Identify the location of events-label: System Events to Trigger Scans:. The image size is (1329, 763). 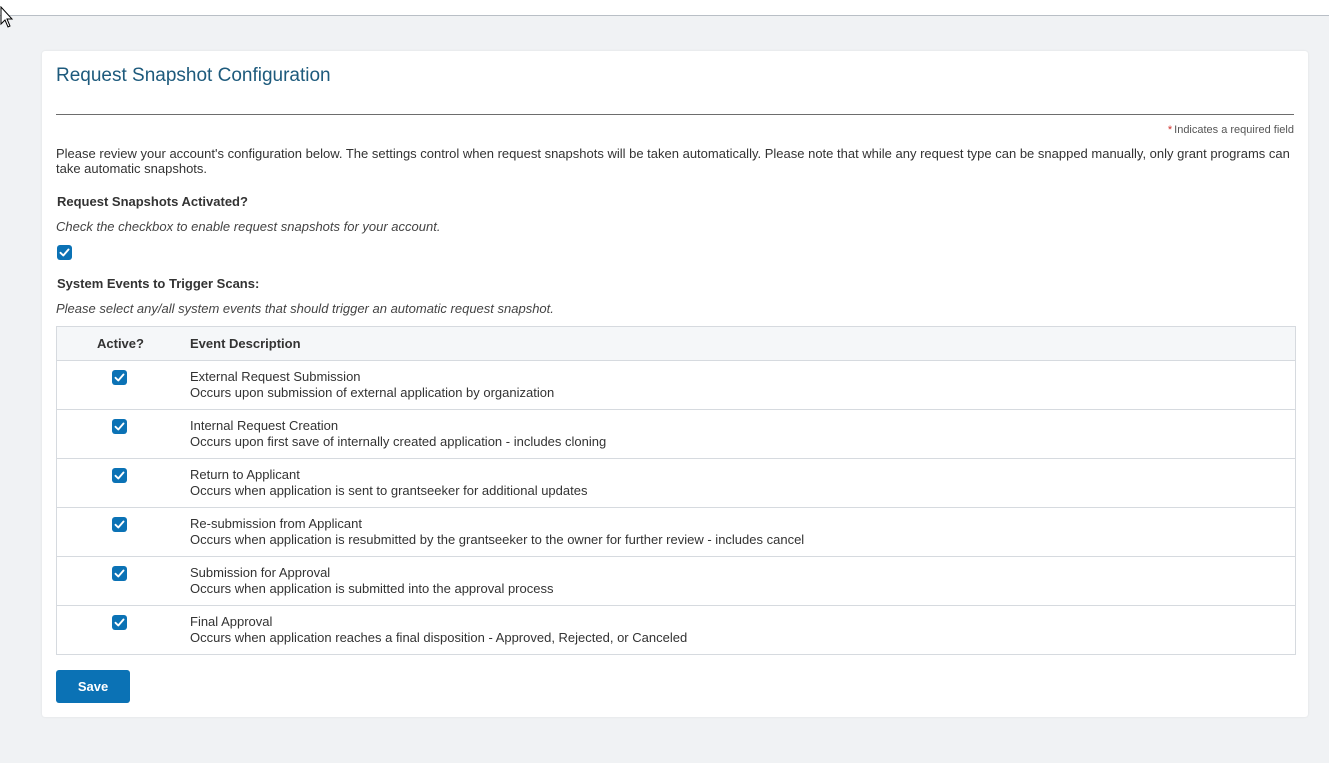
(158, 283).